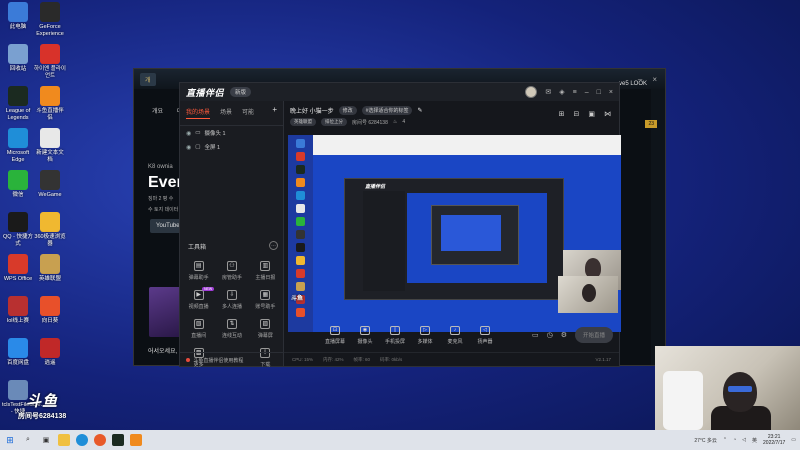 This screenshot has width=800, height=450. Describe the element at coordinates (587, 92) in the screenshot. I see `minimize-icon: –` at that location.